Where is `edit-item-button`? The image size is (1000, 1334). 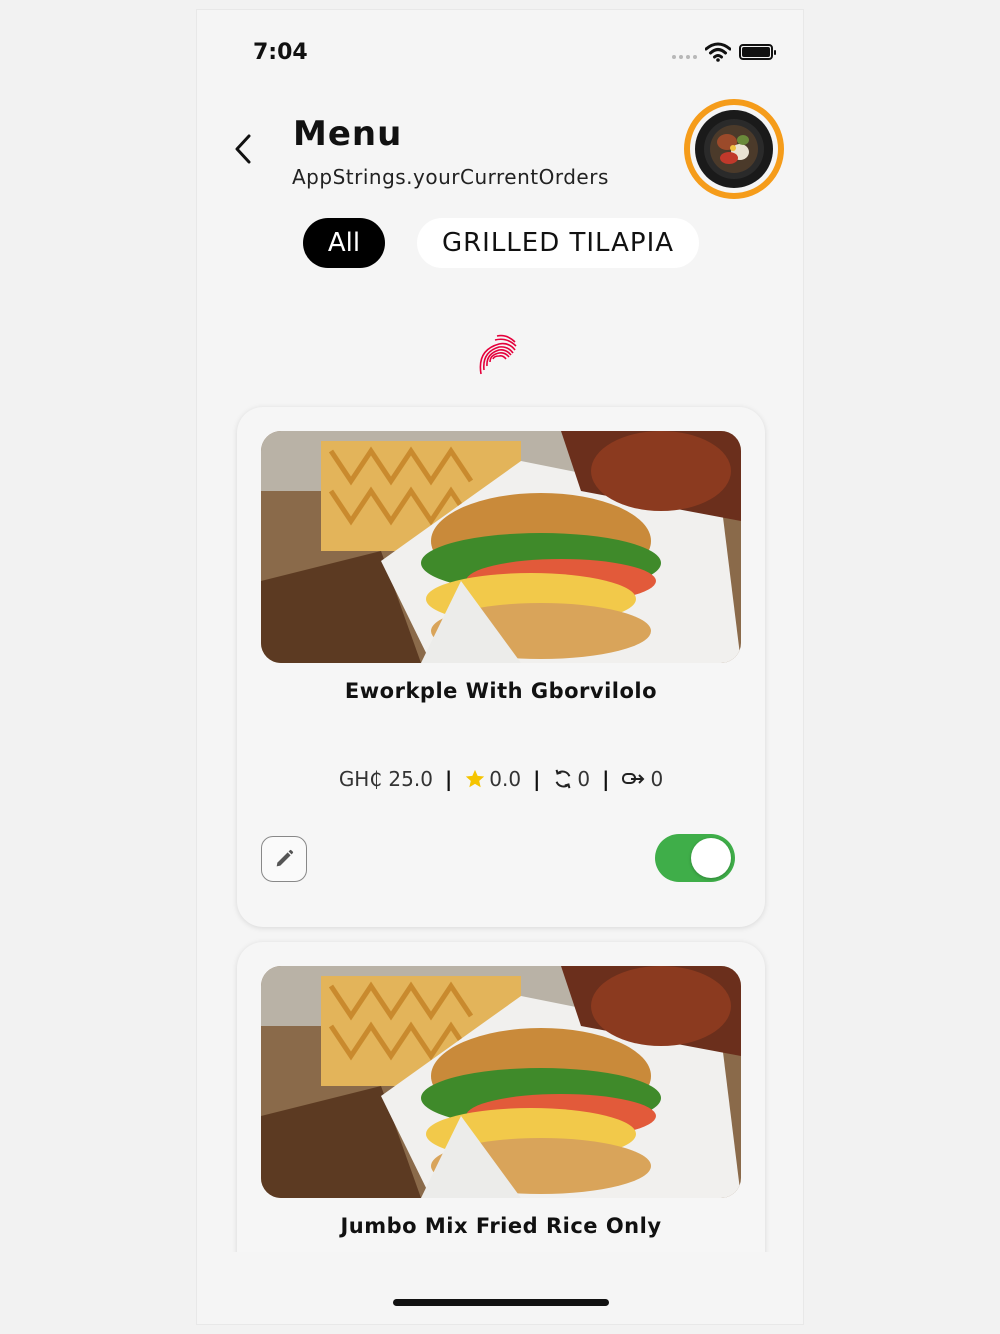
edit-item-button is located at coordinates (284, 859).